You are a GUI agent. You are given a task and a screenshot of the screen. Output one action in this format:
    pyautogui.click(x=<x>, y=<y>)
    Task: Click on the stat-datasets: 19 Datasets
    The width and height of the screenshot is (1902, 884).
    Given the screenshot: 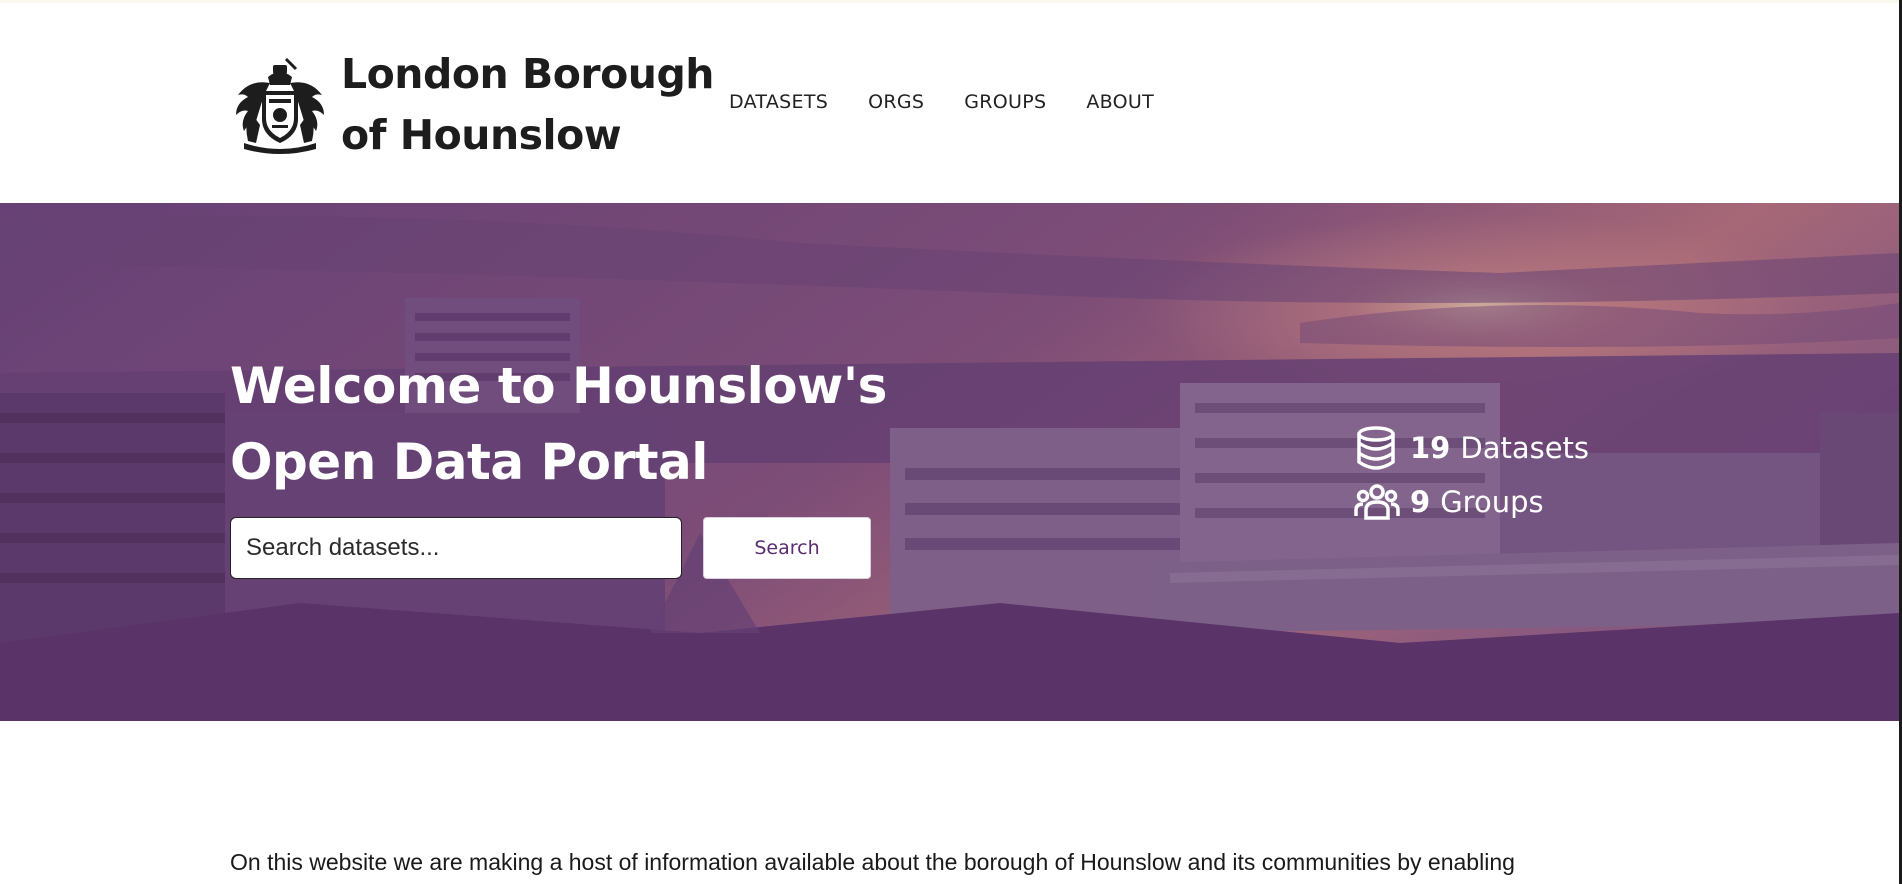 What is the action you would take?
    pyautogui.click(x=1471, y=448)
    